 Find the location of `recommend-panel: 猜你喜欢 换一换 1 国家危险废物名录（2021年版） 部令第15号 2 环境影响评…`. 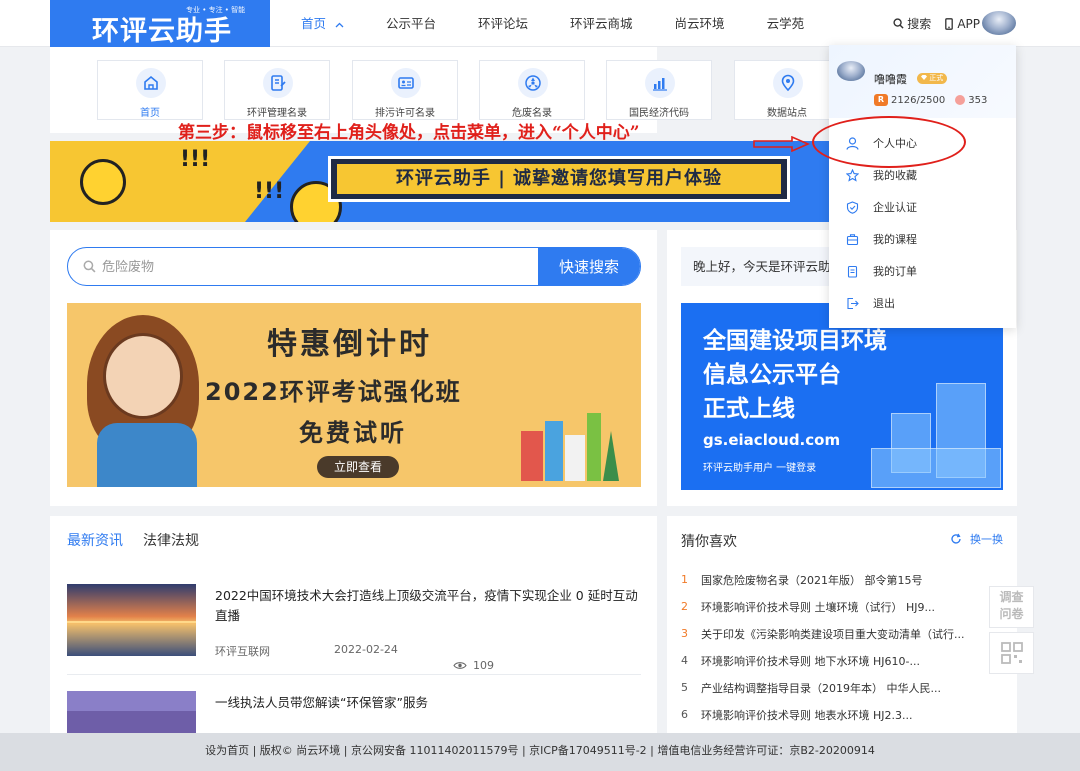

recommend-panel: 猜你喜欢 换一换 1 国家危险废物名录（2021年版） 部令第15号 2 环境影响评… is located at coordinates (842, 624).